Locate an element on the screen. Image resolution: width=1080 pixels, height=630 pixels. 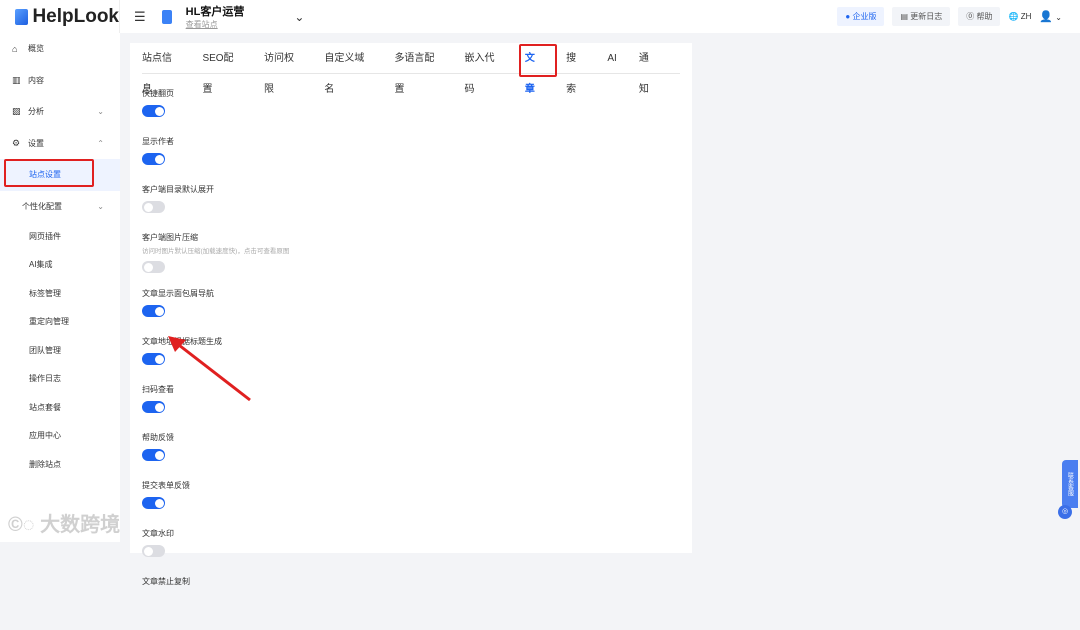
chevron-up-icon: ⌃ is located at coordinates (100, 143).